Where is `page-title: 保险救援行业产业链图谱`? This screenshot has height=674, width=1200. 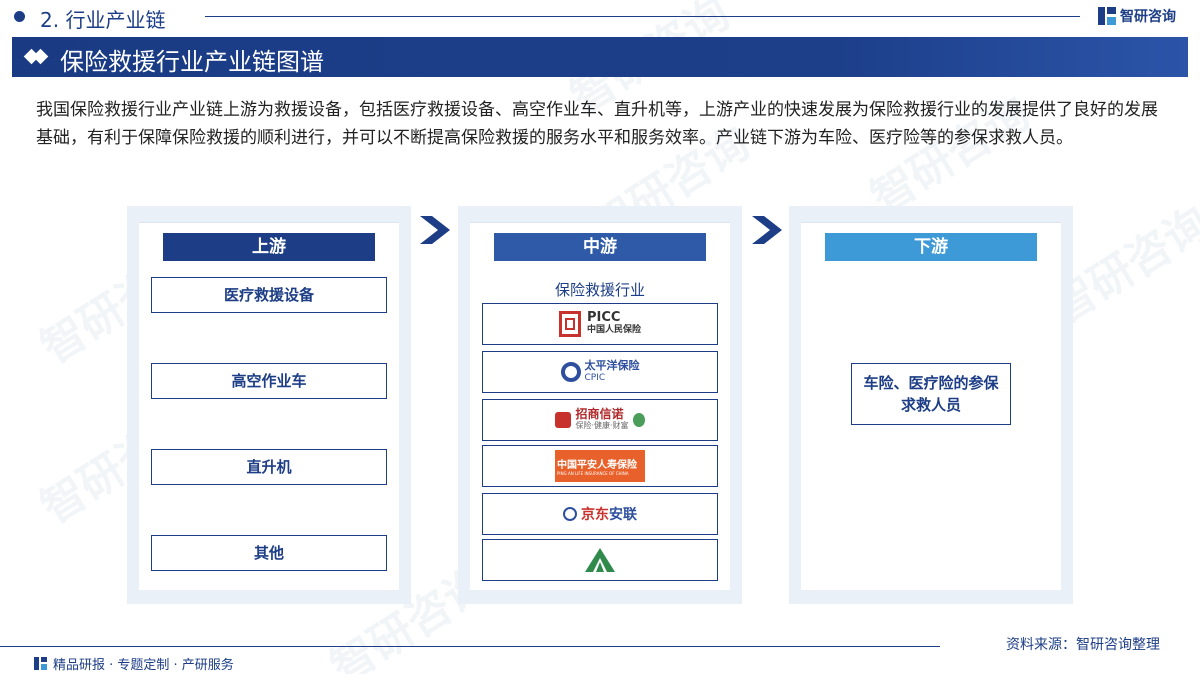
page-title: 保险救援行业产业链图谱 is located at coordinates (192, 62).